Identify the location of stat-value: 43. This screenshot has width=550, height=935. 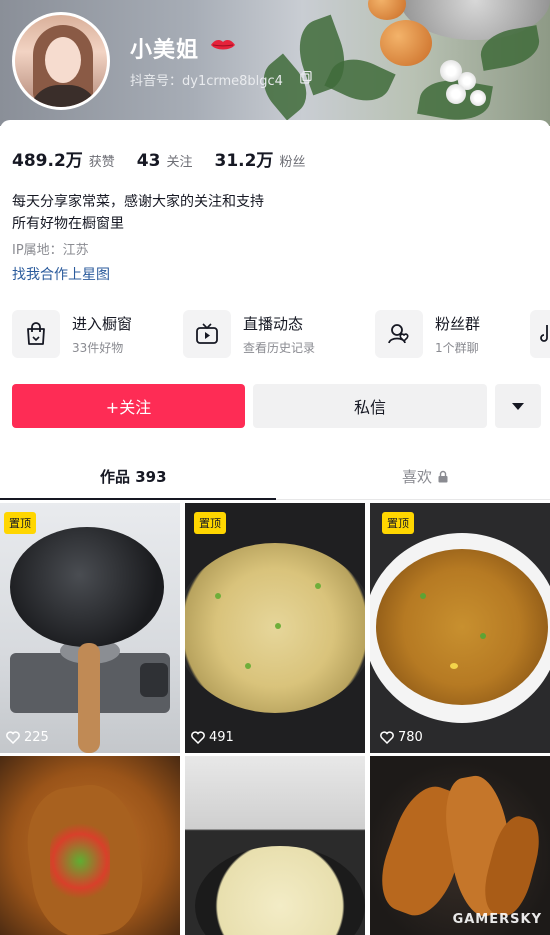
(148, 161).